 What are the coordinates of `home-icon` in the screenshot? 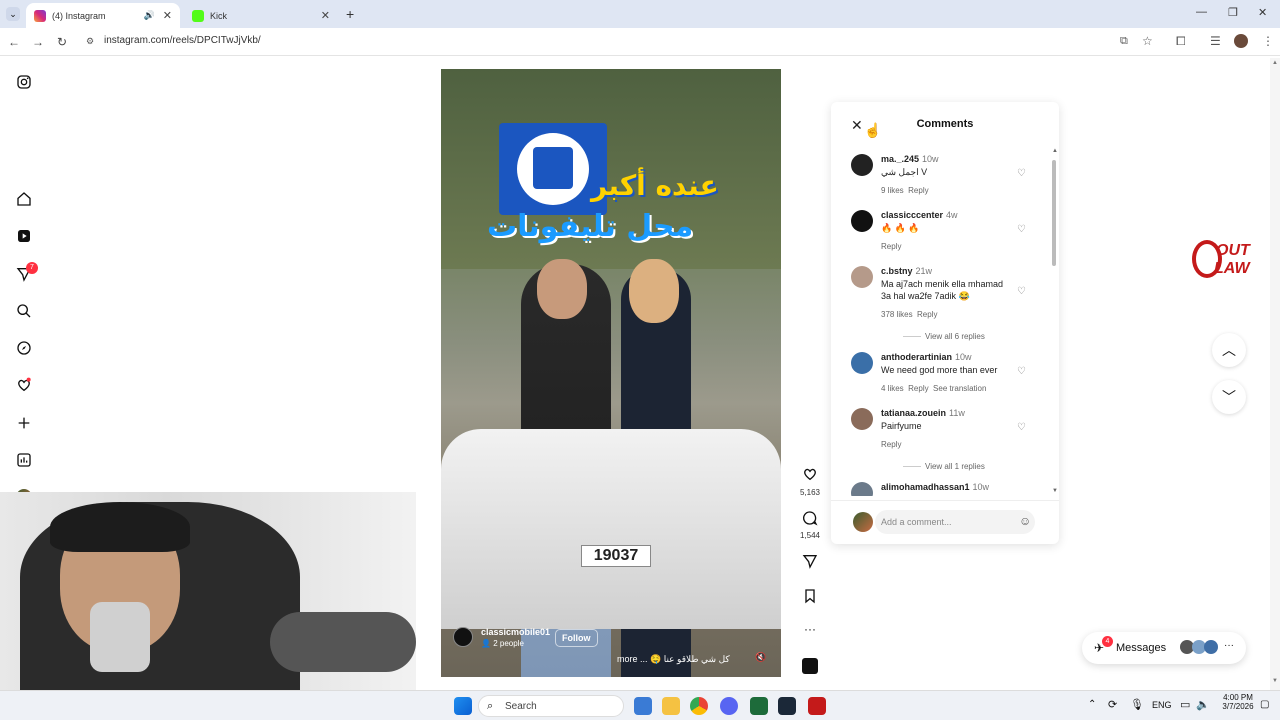 It's located at (24, 199).